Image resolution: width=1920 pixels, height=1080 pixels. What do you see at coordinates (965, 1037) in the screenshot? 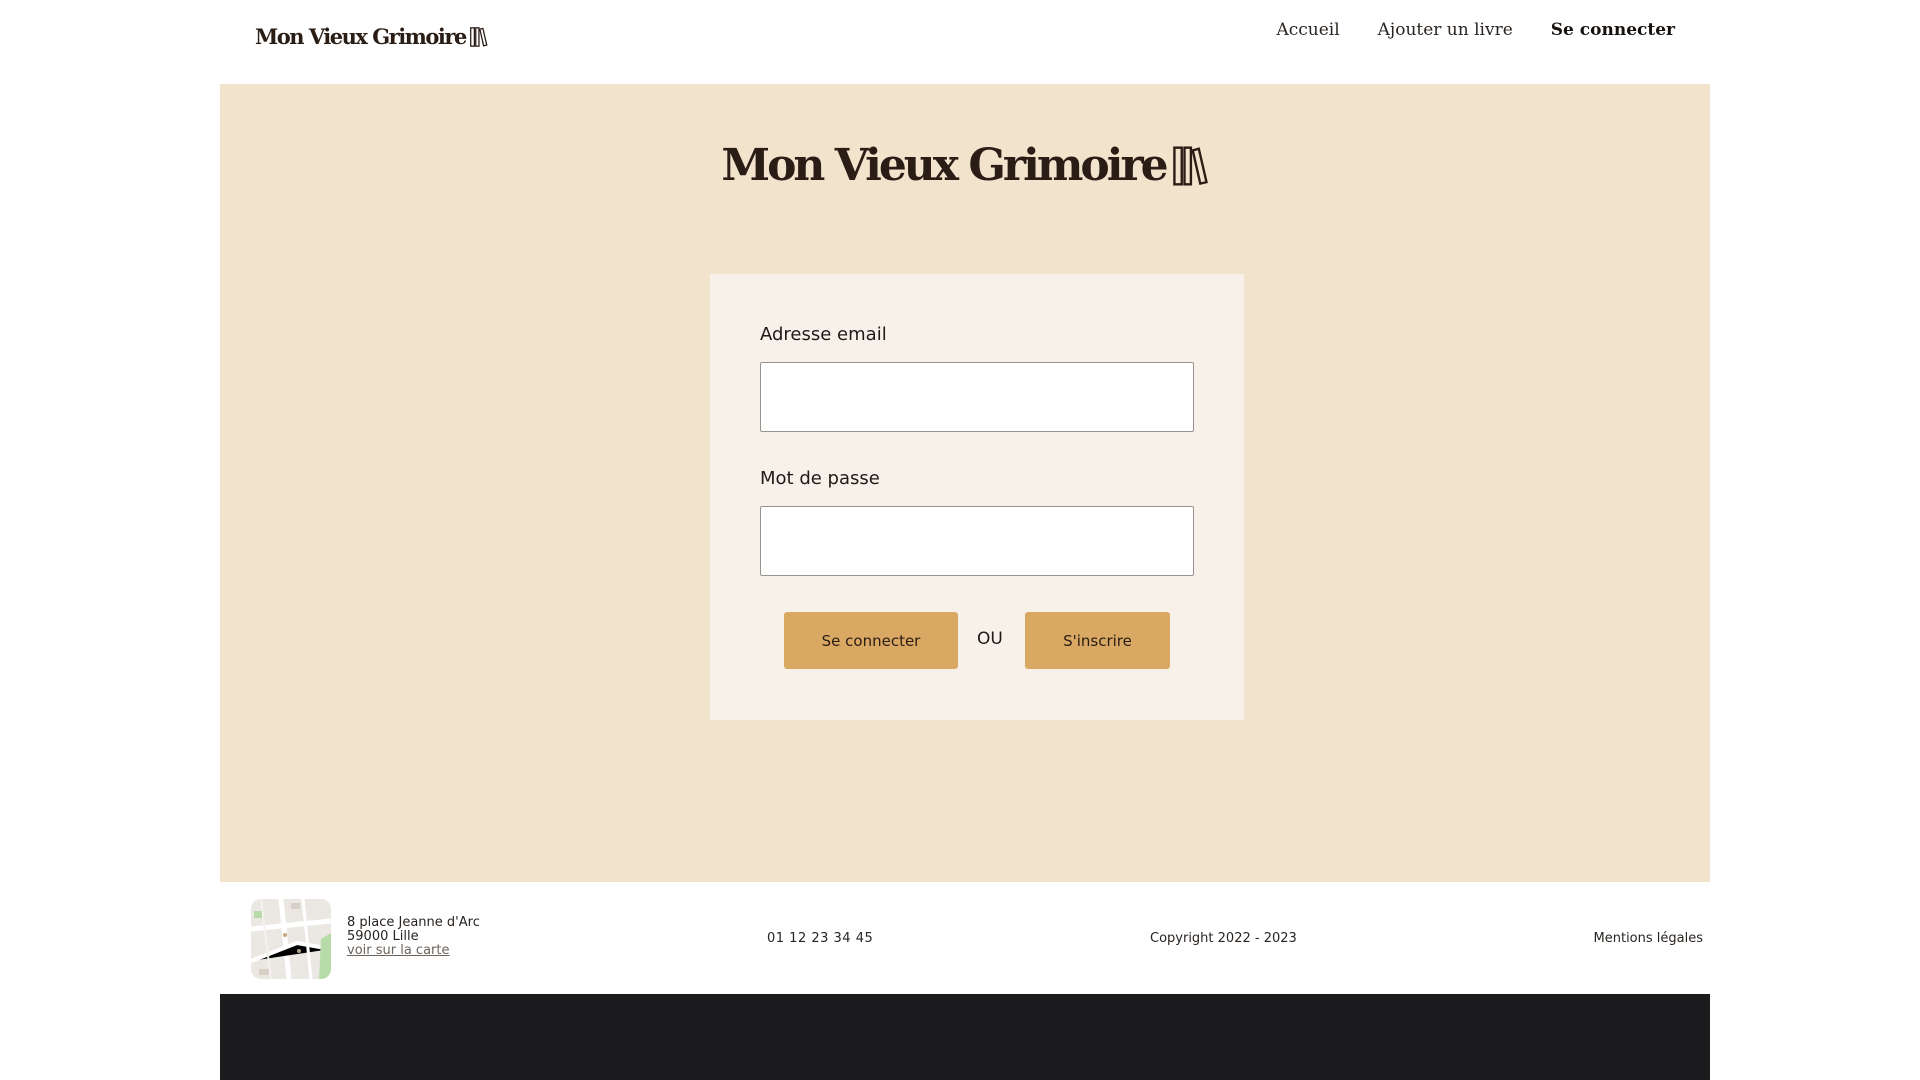
I see `bottom-bar` at bounding box center [965, 1037].